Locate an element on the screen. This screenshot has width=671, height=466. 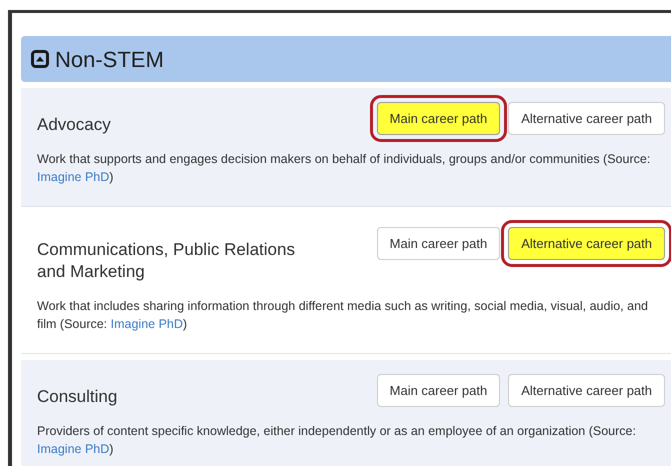
panel-header: Non-STEM is located at coordinates (346, 59).